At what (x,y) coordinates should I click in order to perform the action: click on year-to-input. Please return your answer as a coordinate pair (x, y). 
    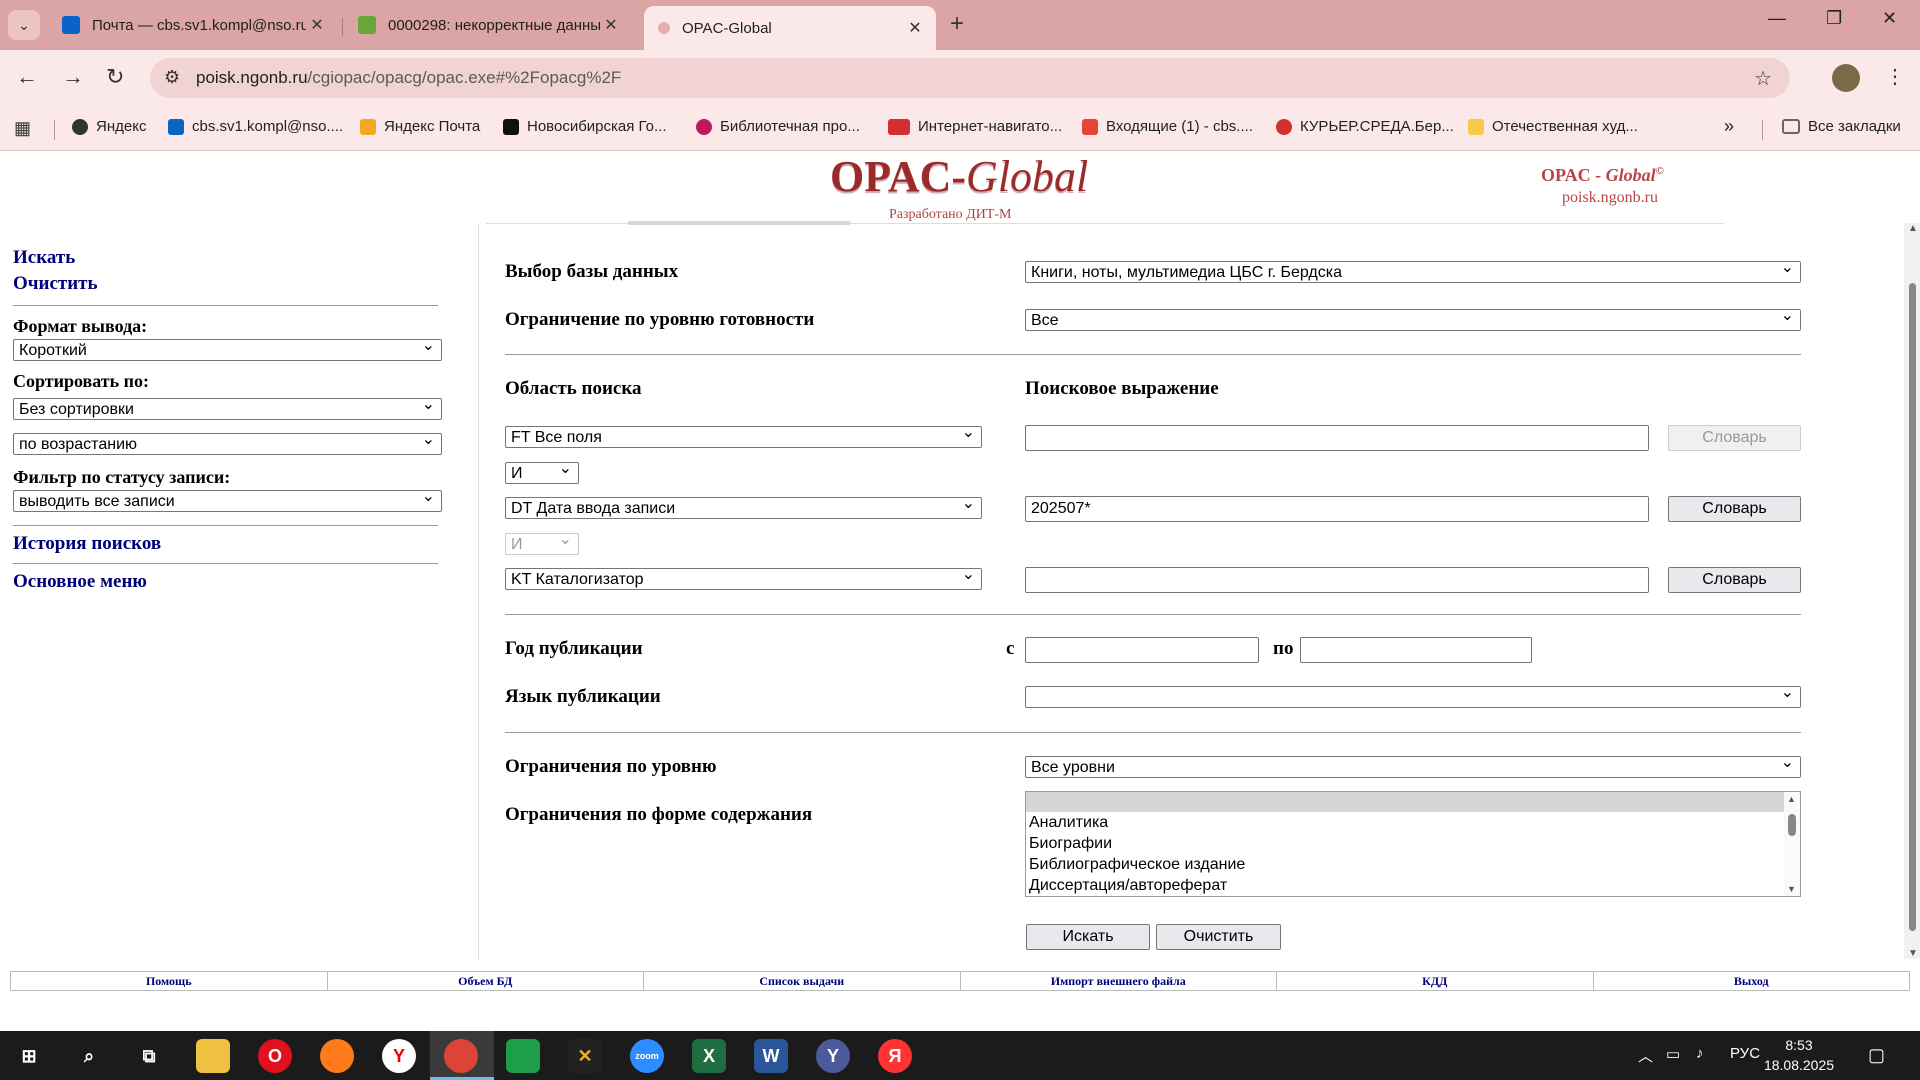
    Looking at the image, I should click on (1416, 650).